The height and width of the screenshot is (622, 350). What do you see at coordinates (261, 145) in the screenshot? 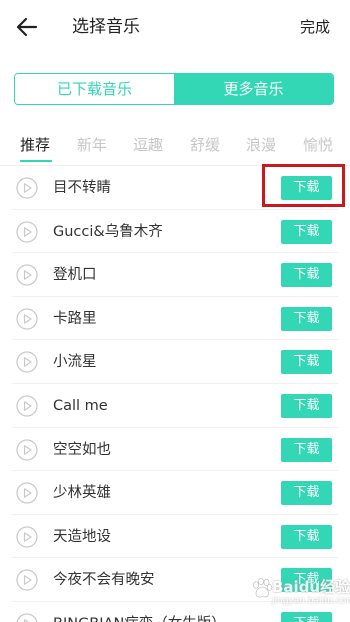
I see `tab-romantic: 浪漫` at bounding box center [261, 145].